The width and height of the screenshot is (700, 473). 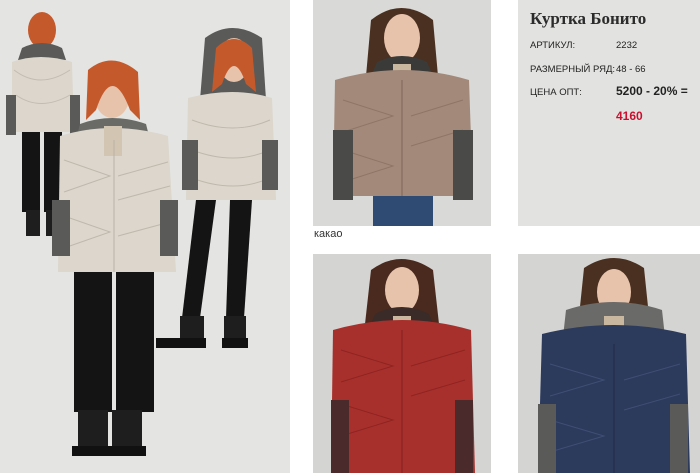 I want to click on price-formula: 5200 - 20% =, so click(x=652, y=91).